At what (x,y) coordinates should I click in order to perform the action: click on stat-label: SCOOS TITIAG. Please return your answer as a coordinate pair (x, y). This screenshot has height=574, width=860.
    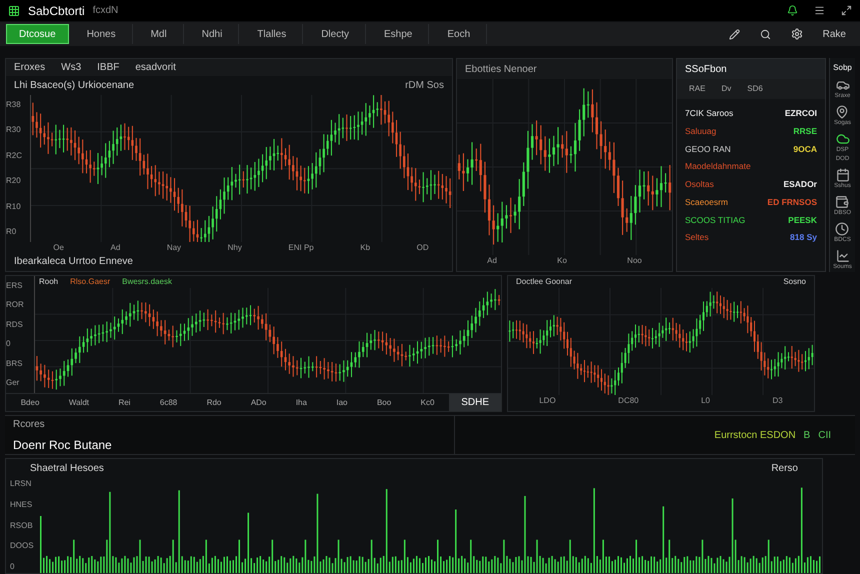
    Looking at the image, I should click on (715, 220).